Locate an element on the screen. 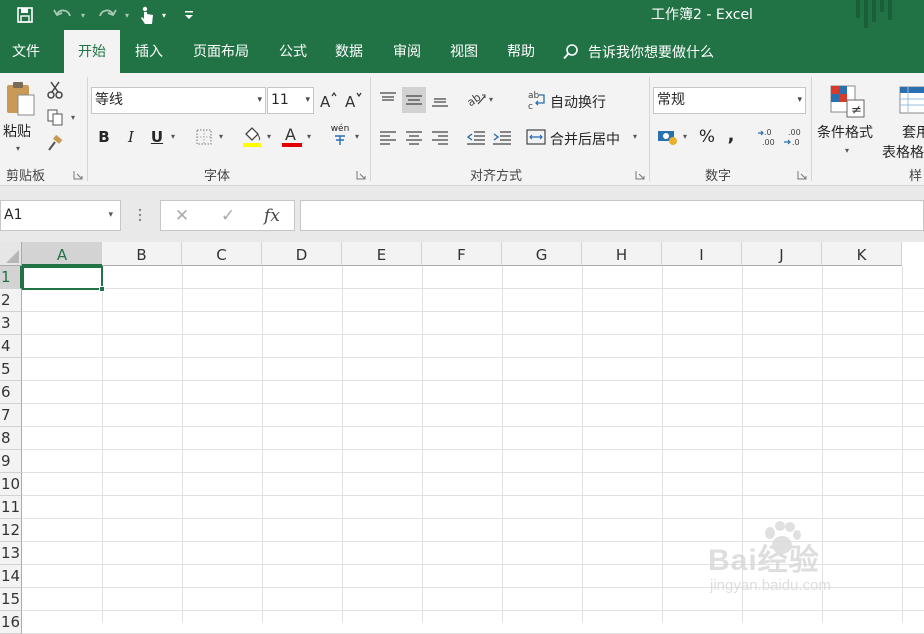  tell-me-box: 告诉我你想要做什么 is located at coordinates (638, 51).